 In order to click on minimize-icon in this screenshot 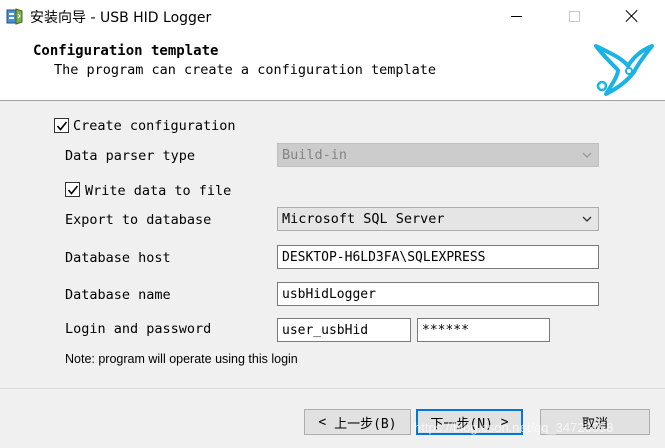, I will do `click(516, 16)`.